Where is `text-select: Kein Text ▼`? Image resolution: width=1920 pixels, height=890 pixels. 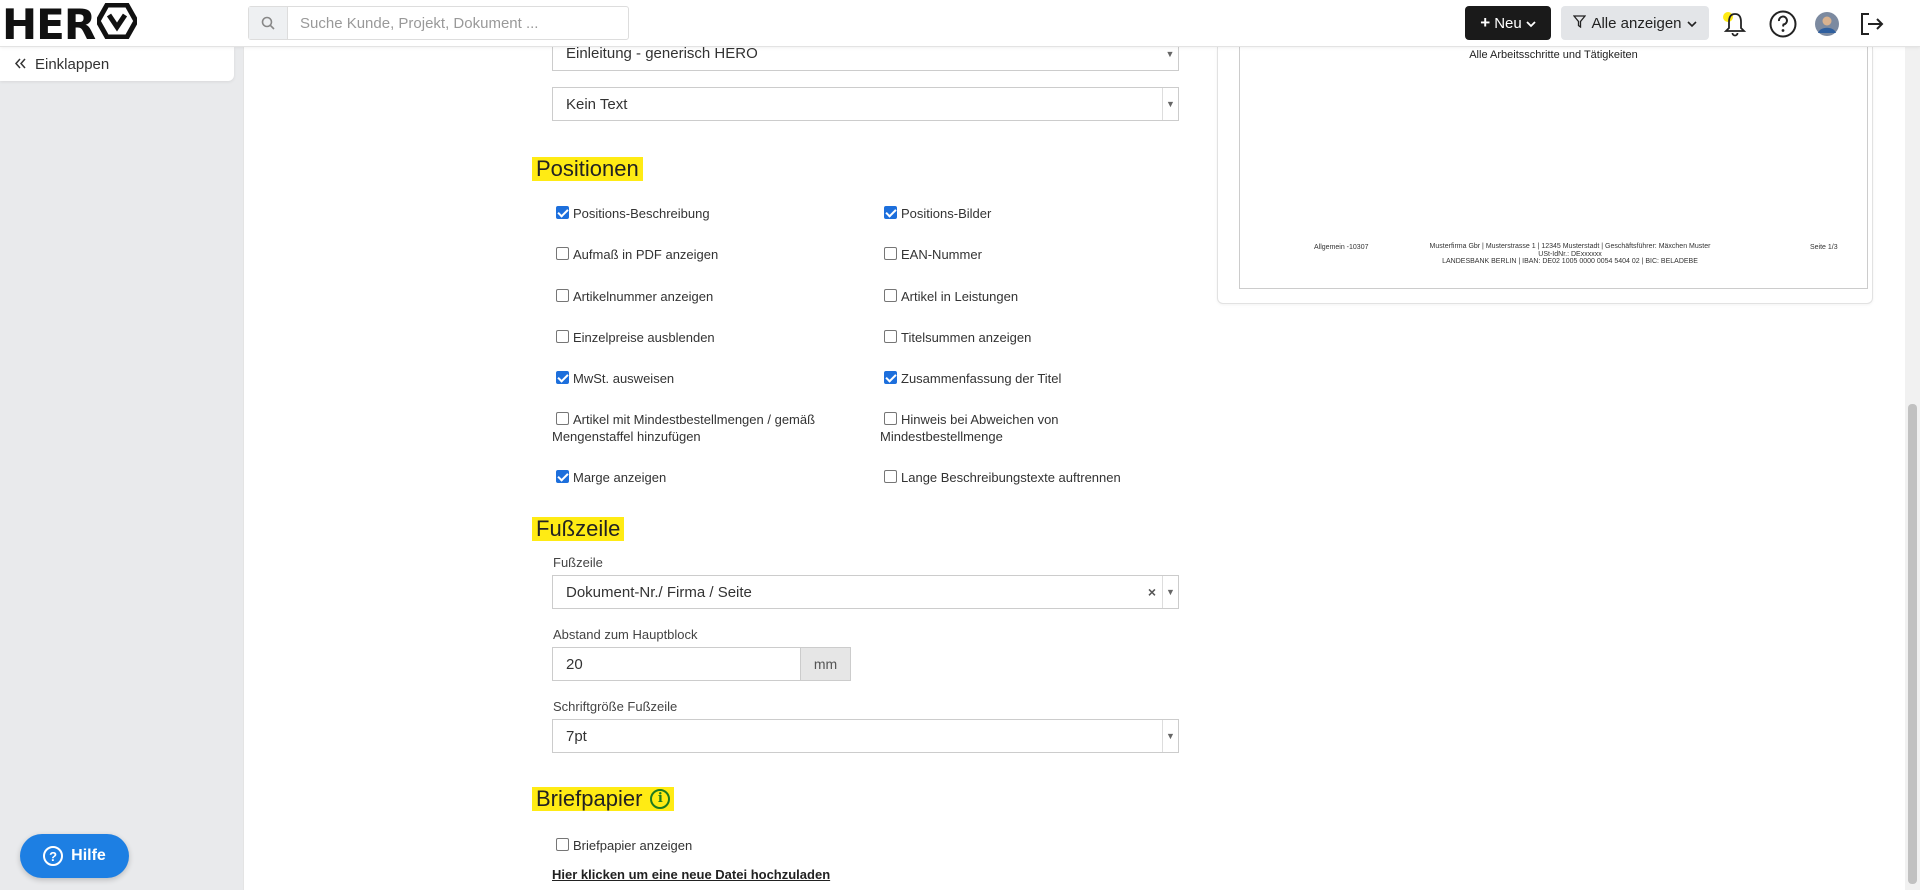 text-select: Kein Text ▼ is located at coordinates (865, 104).